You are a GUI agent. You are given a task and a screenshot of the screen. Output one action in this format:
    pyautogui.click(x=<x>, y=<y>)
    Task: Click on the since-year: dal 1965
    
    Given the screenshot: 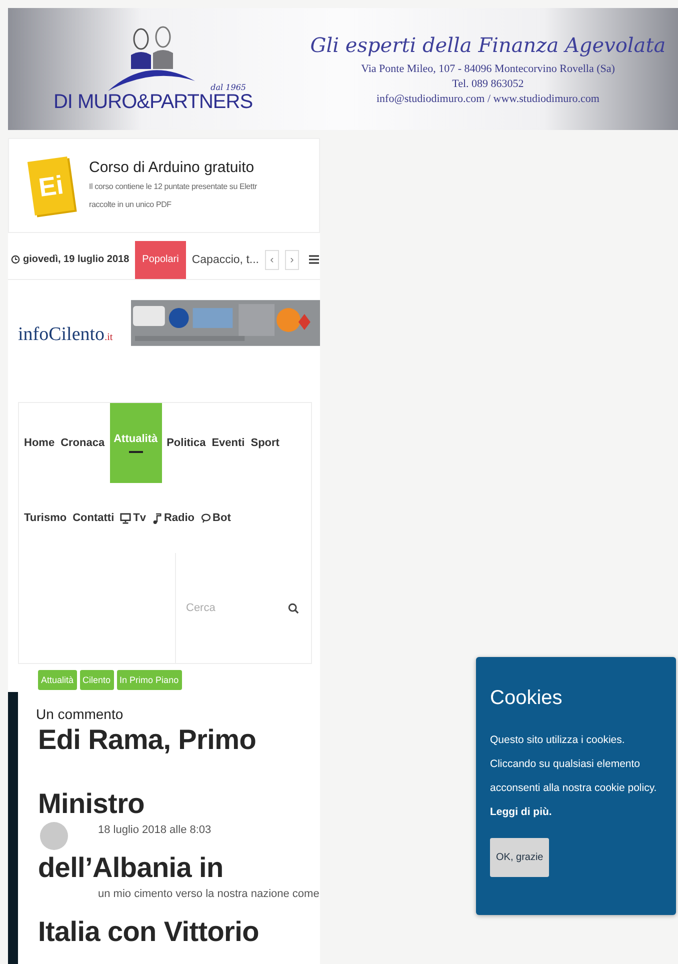 What is the action you would take?
    pyautogui.click(x=228, y=87)
    